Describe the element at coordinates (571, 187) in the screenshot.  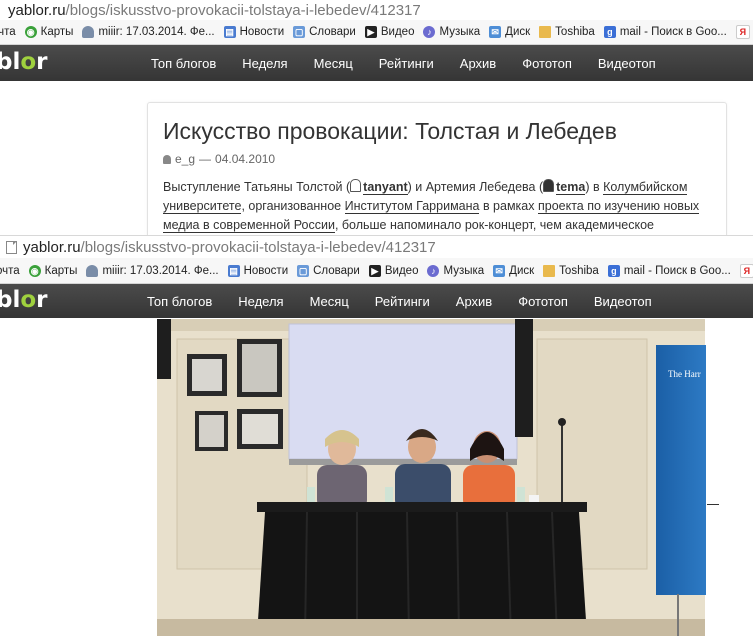
I see `user-link-tema: tema` at that location.